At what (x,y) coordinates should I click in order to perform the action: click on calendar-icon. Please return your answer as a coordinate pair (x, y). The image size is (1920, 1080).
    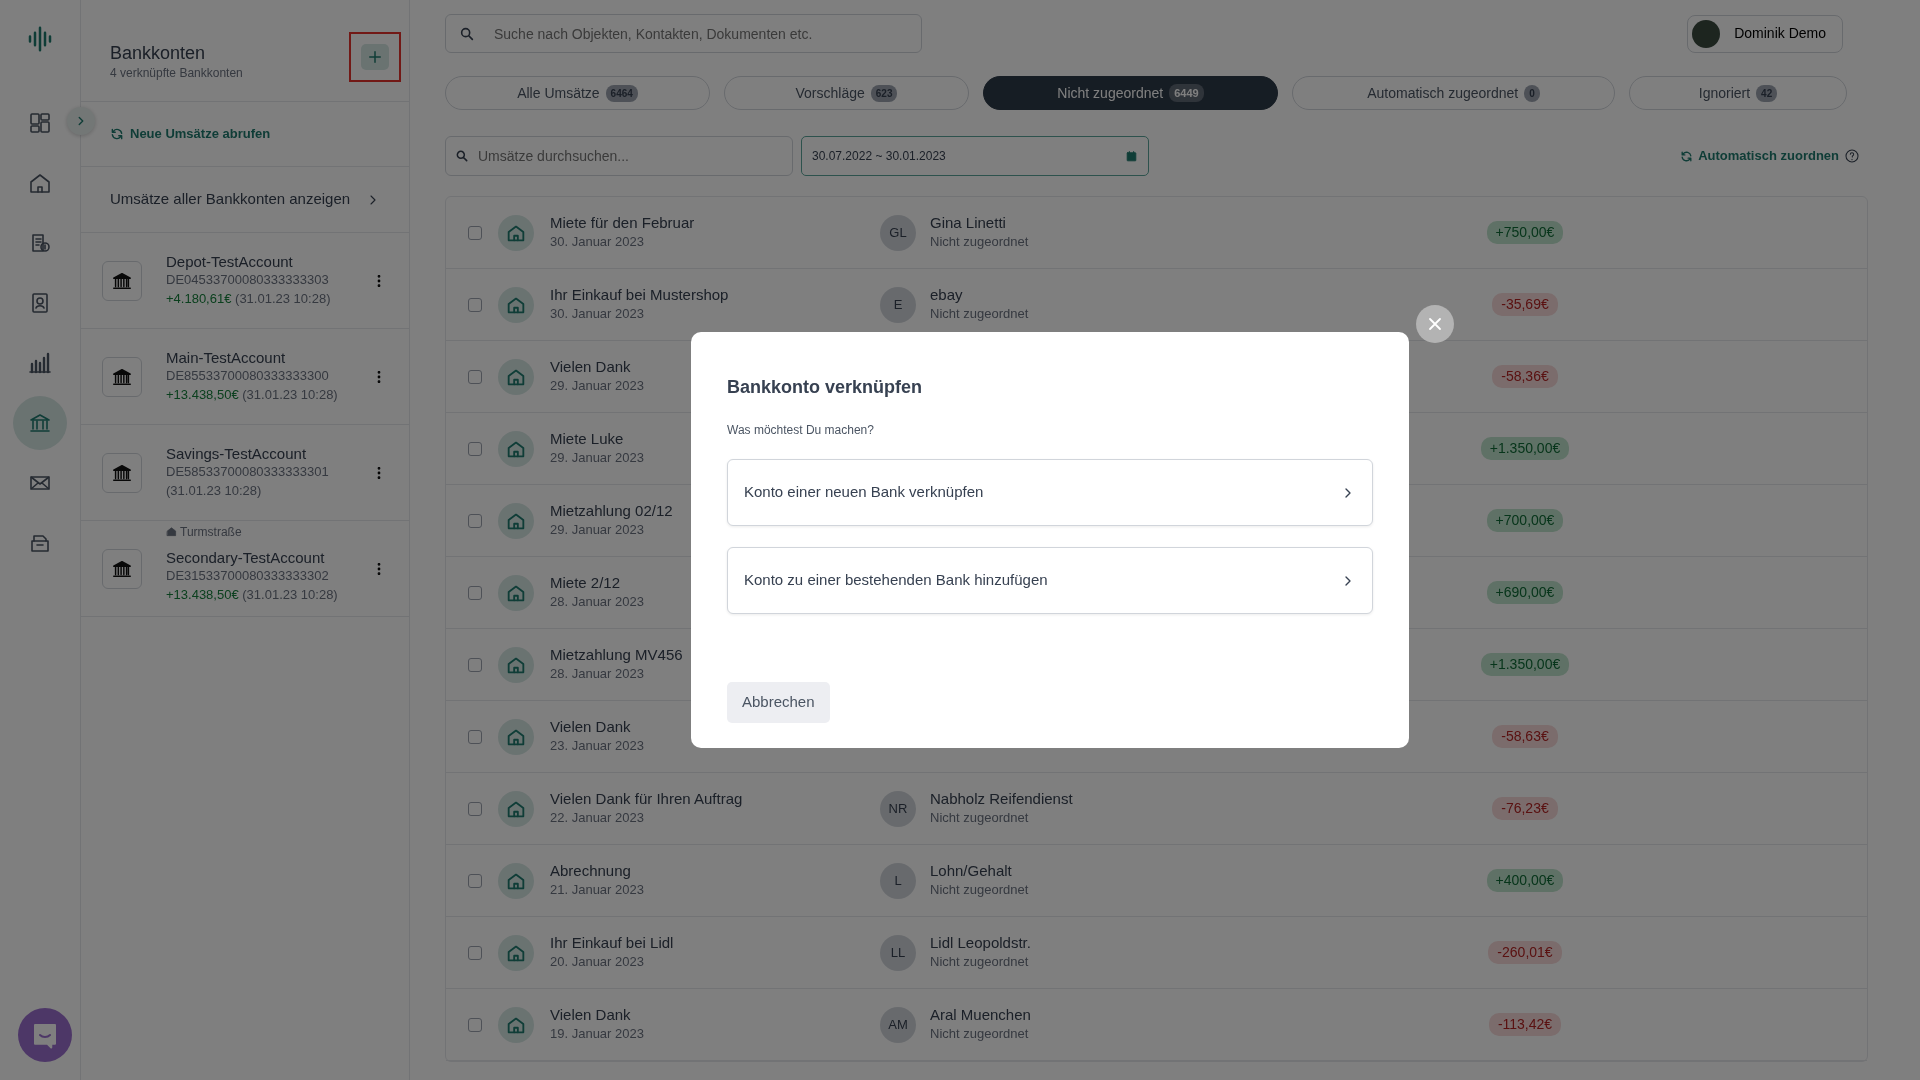
    Looking at the image, I should click on (1131, 156).